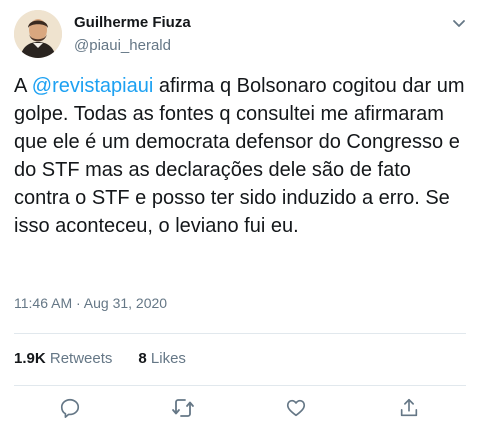 The height and width of the screenshot is (435, 480). I want to click on retweets-count: 1.9K, so click(30, 358).